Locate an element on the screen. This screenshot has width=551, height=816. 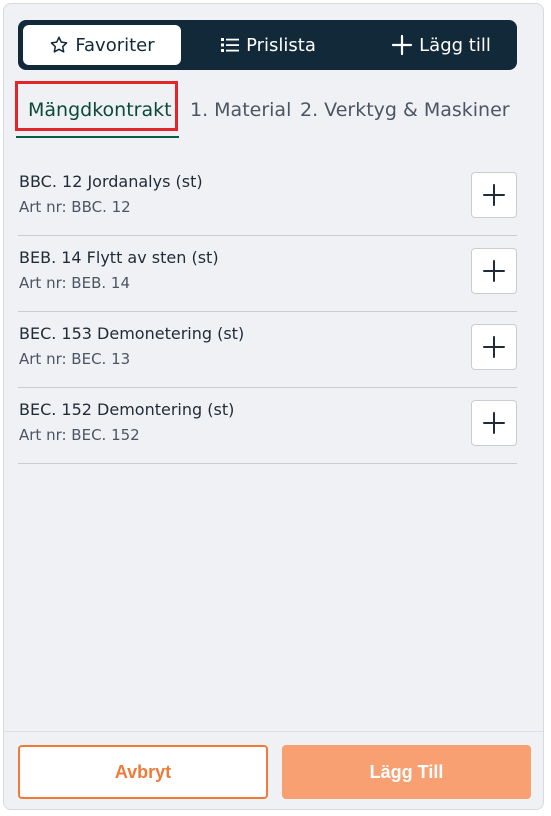
item-title: BBC. 12 Jordanalys (st) is located at coordinates (111, 181).